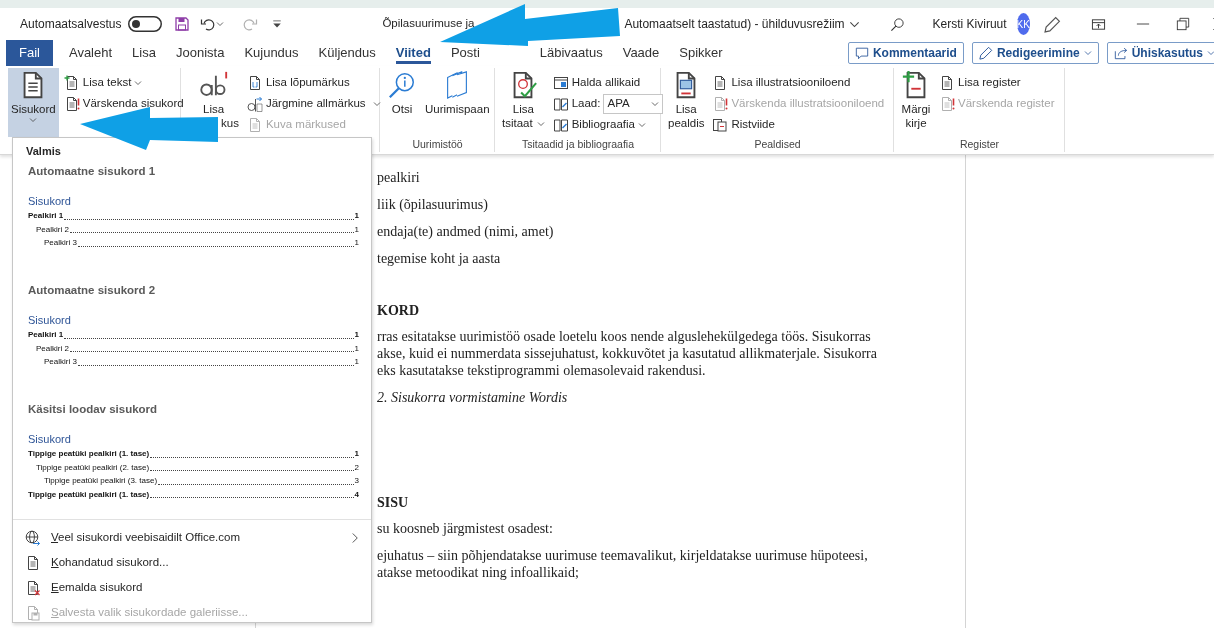 The height and width of the screenshot is (628, 1214). Describe the element at coordinates (123, 82) in the screenshot. I see `ribbon-button: Lisa tekst` at that location.